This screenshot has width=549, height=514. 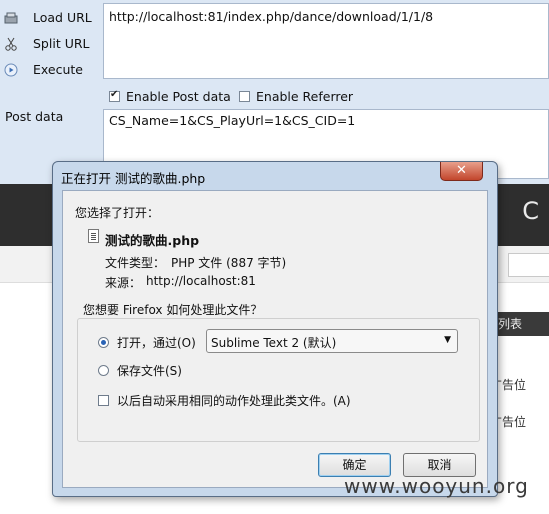 What do you see at coordinates (135, 263) in the screenshot?
I see `file-type-label: 文件类型：` at bounding box center [135, 263].